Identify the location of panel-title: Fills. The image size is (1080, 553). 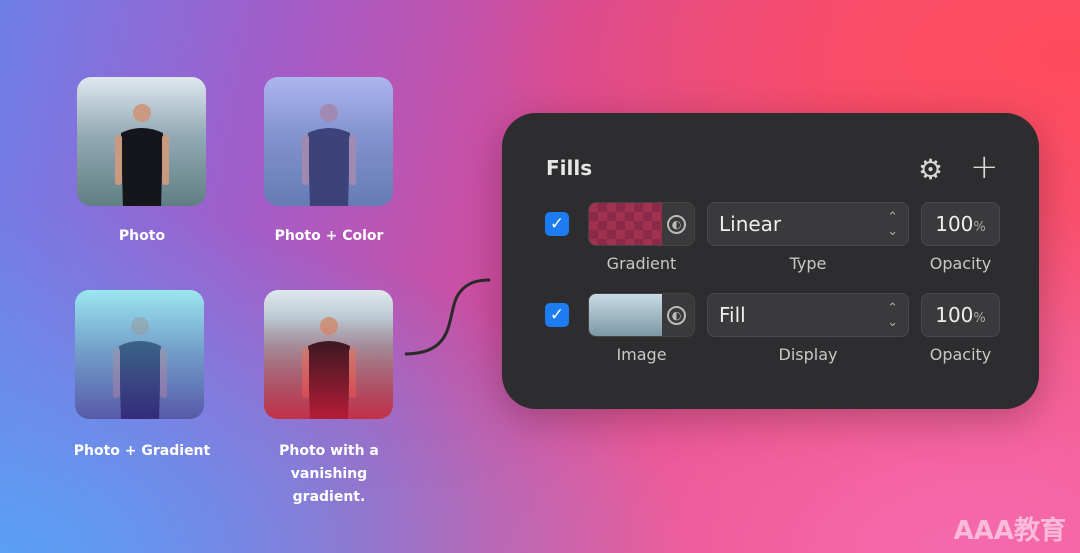
(569, 168).